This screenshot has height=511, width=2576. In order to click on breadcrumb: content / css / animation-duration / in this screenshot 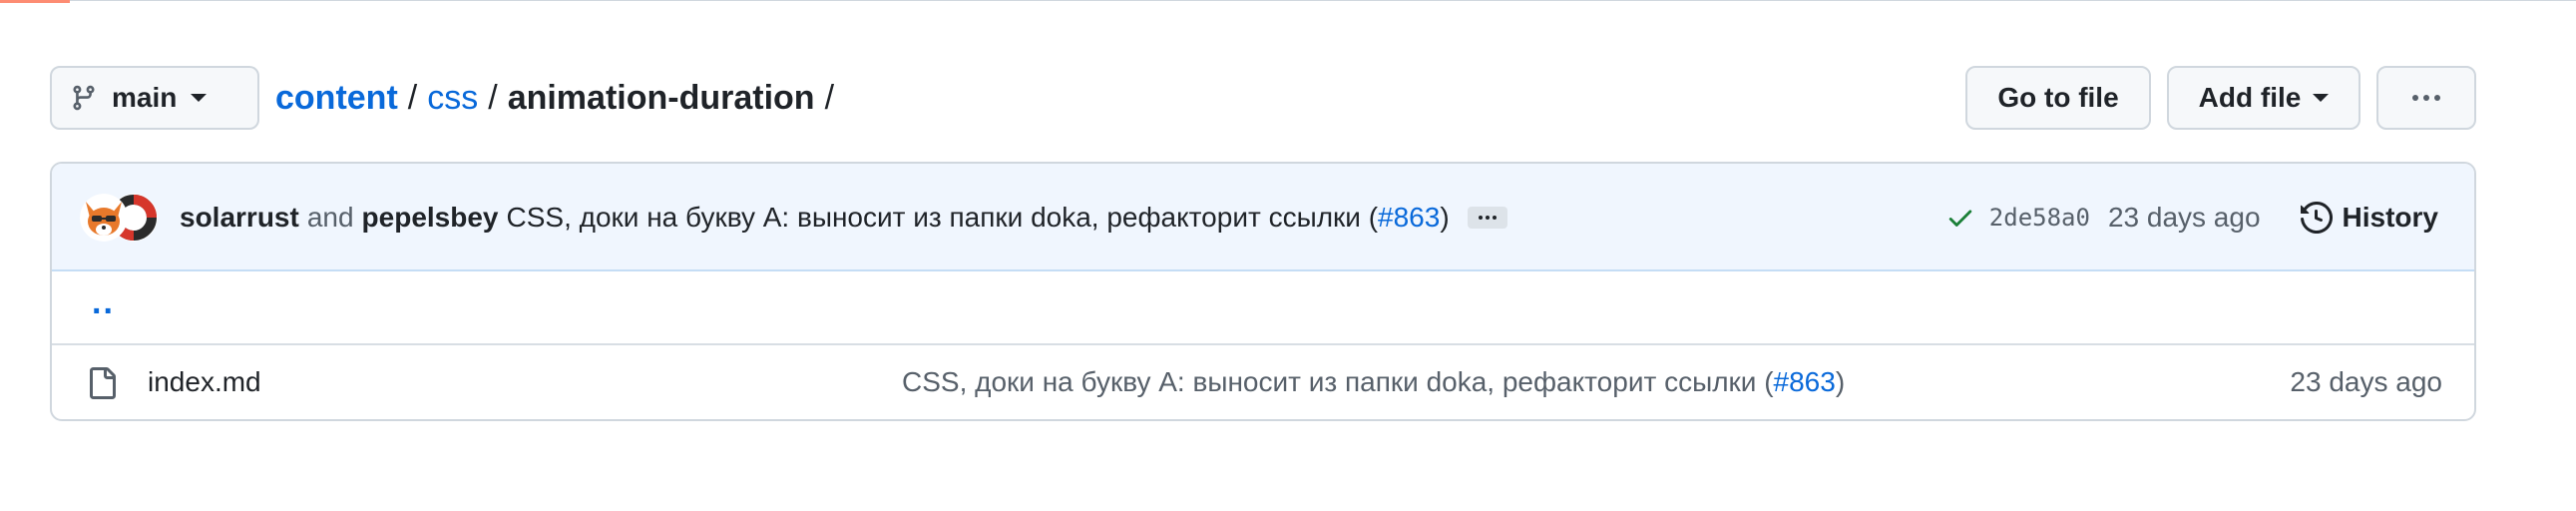, I will do `click(559, 98)`.